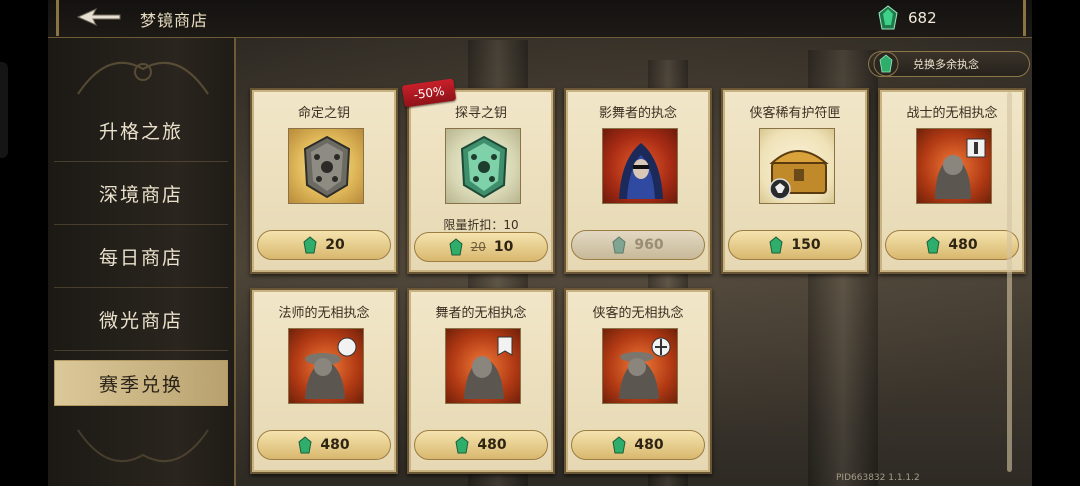 This screenshot has height=486, width=1080. Describe the element at coordinates (946, 64) in the screenshot. I see `exchange-surplus-label: 兑换多余执念` at that location.